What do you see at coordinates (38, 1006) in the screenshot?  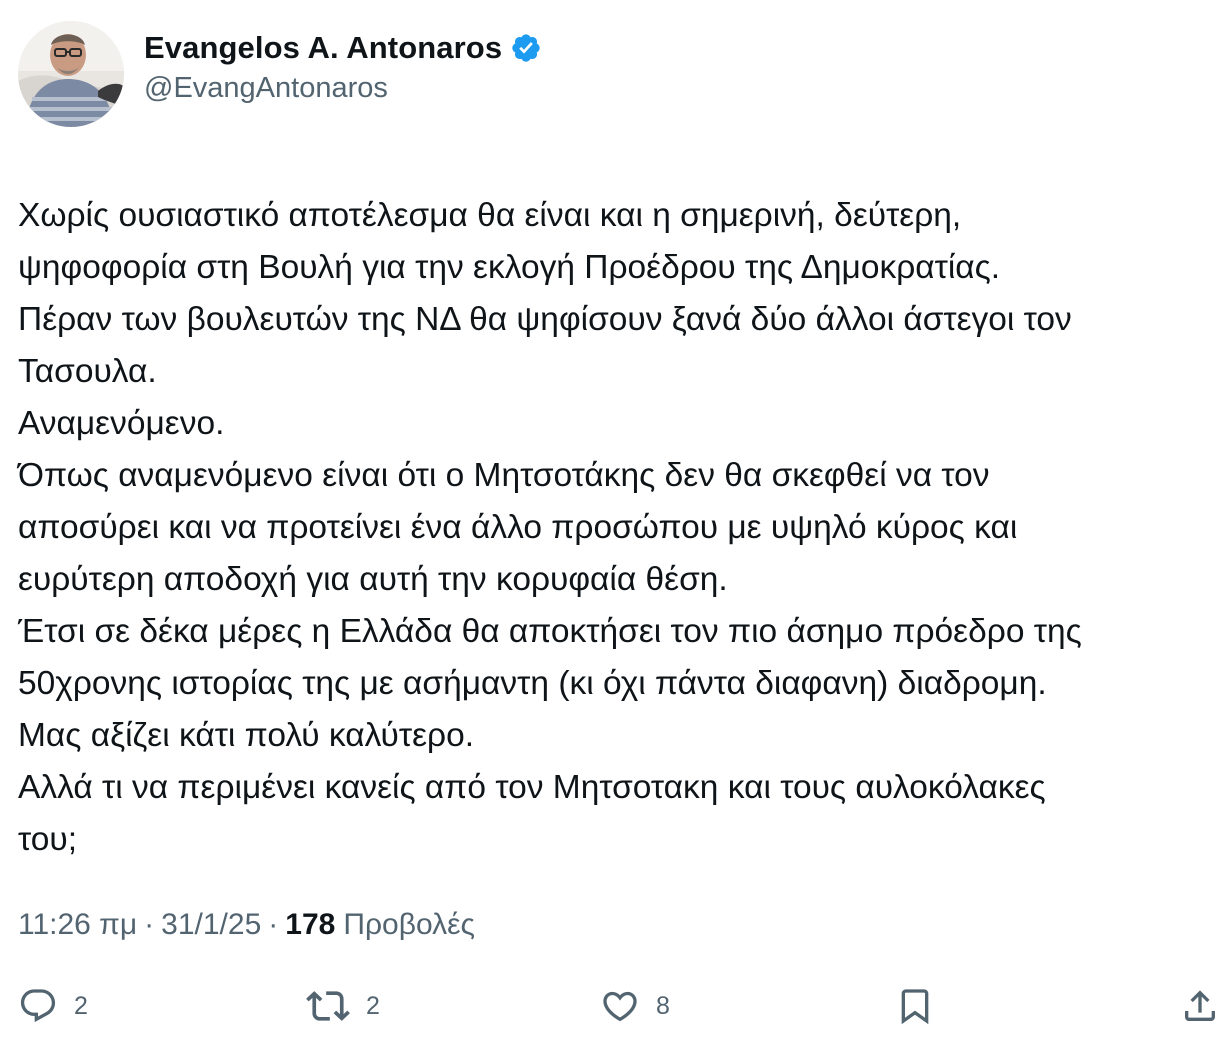 I see `reply-icon` at bounding box center [38, 1006].